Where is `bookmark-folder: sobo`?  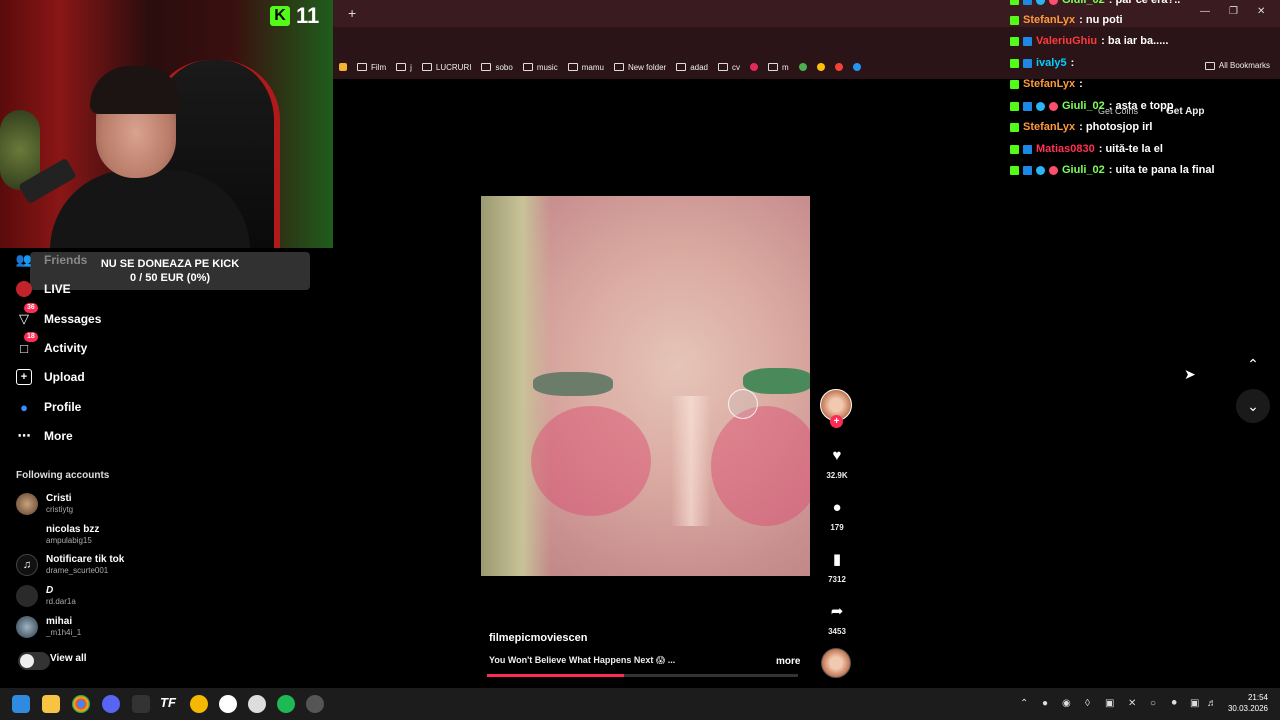 bookmark-folder: sobo is located at coordinates (497, 67).